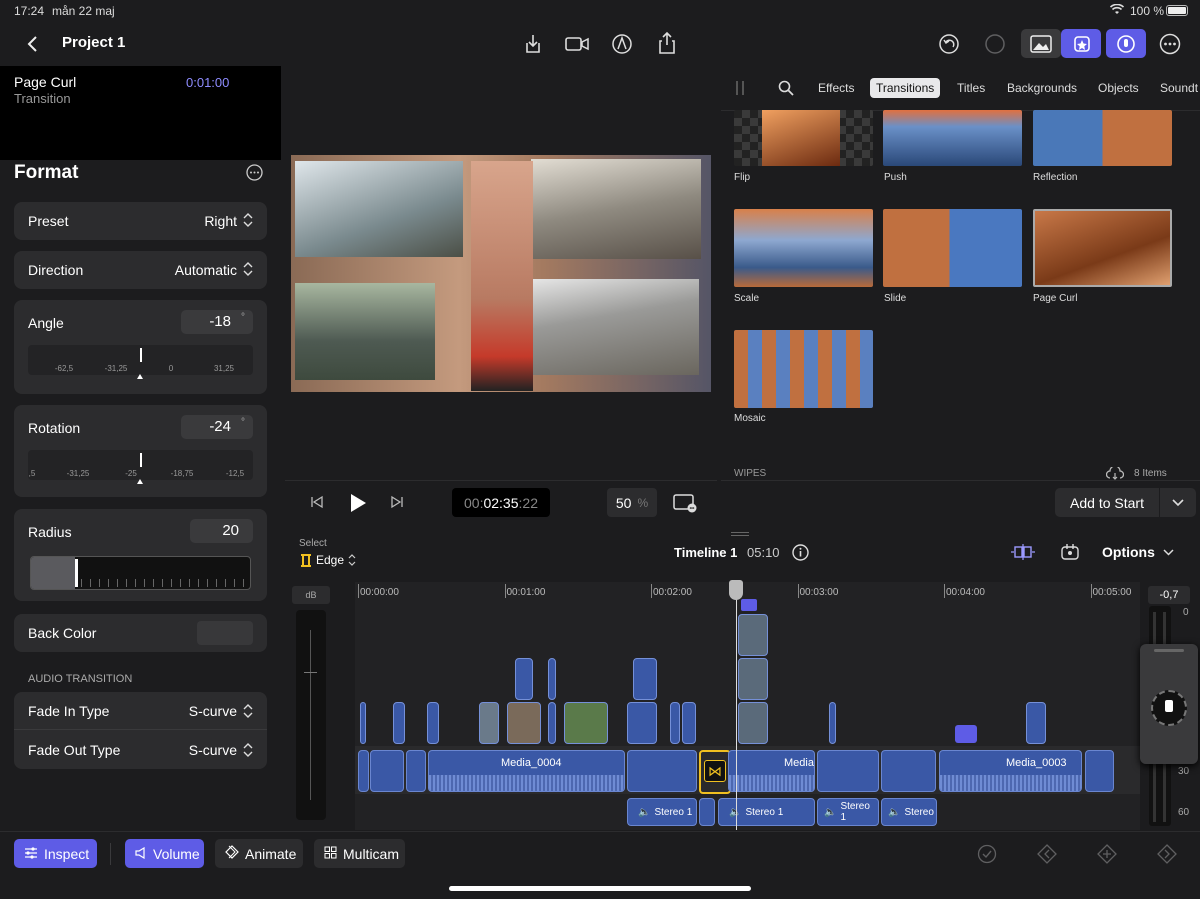 Image resolution: width=1200 pixels, height=899 pixels. I want to click on radius-input: 20, so click(221, 531).